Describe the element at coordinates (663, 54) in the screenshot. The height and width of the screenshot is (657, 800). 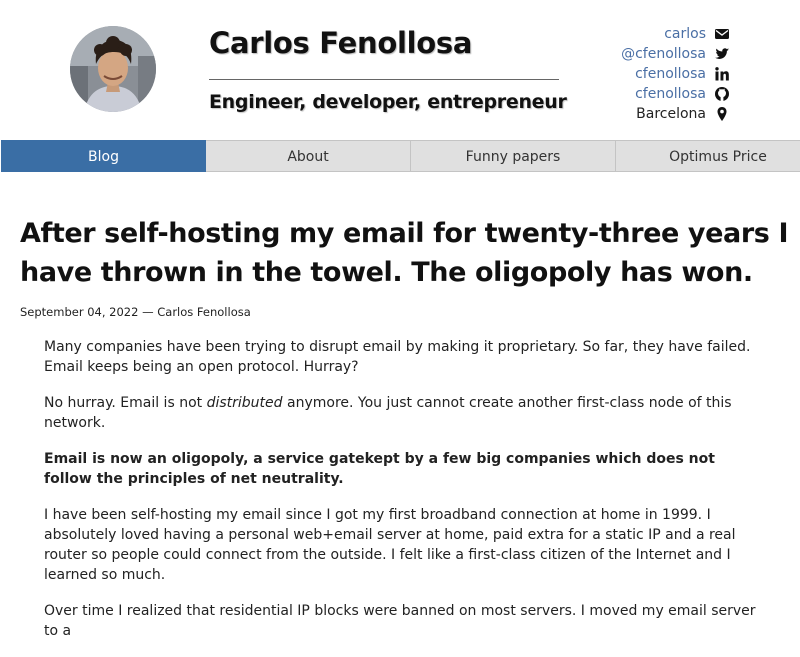
I see `twitter-link: @cfenollosa` at that location.